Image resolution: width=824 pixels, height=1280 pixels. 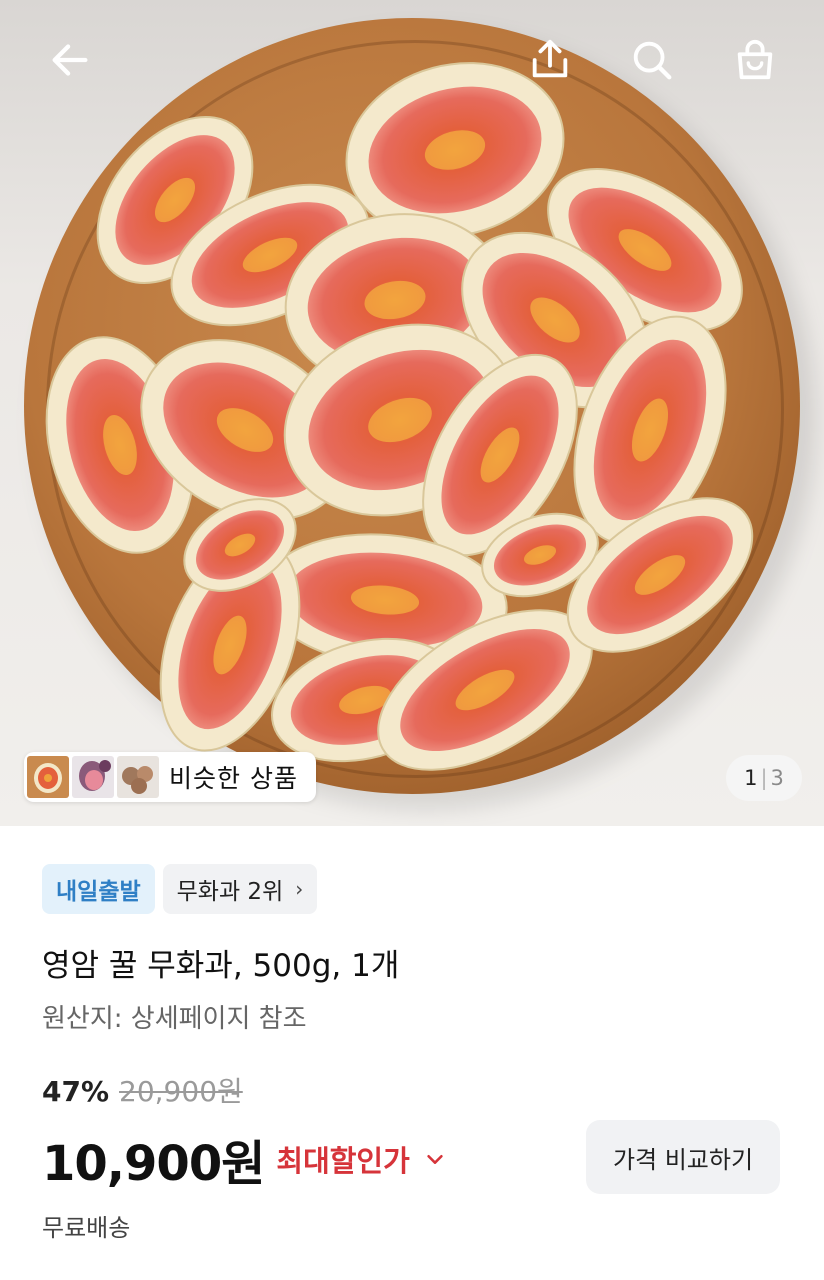 I want to click on max-discount-dropdown: 최대할인가, so click(x=360, y=1159).